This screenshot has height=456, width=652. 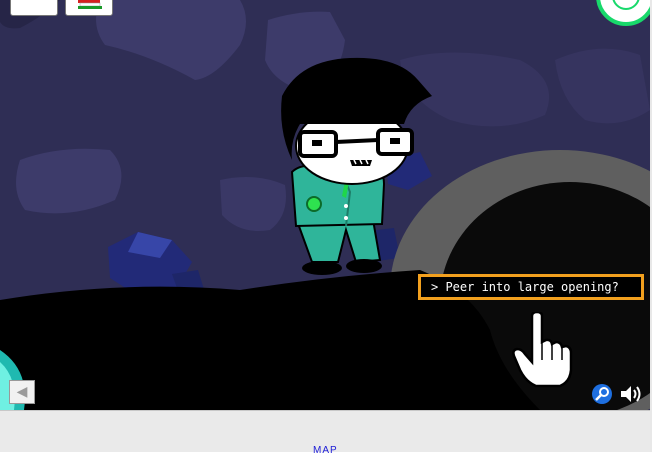 What do you see at coordinates (626, 394) in the screenshot?
I see `speaker-body` at bounding box center [626, 394].